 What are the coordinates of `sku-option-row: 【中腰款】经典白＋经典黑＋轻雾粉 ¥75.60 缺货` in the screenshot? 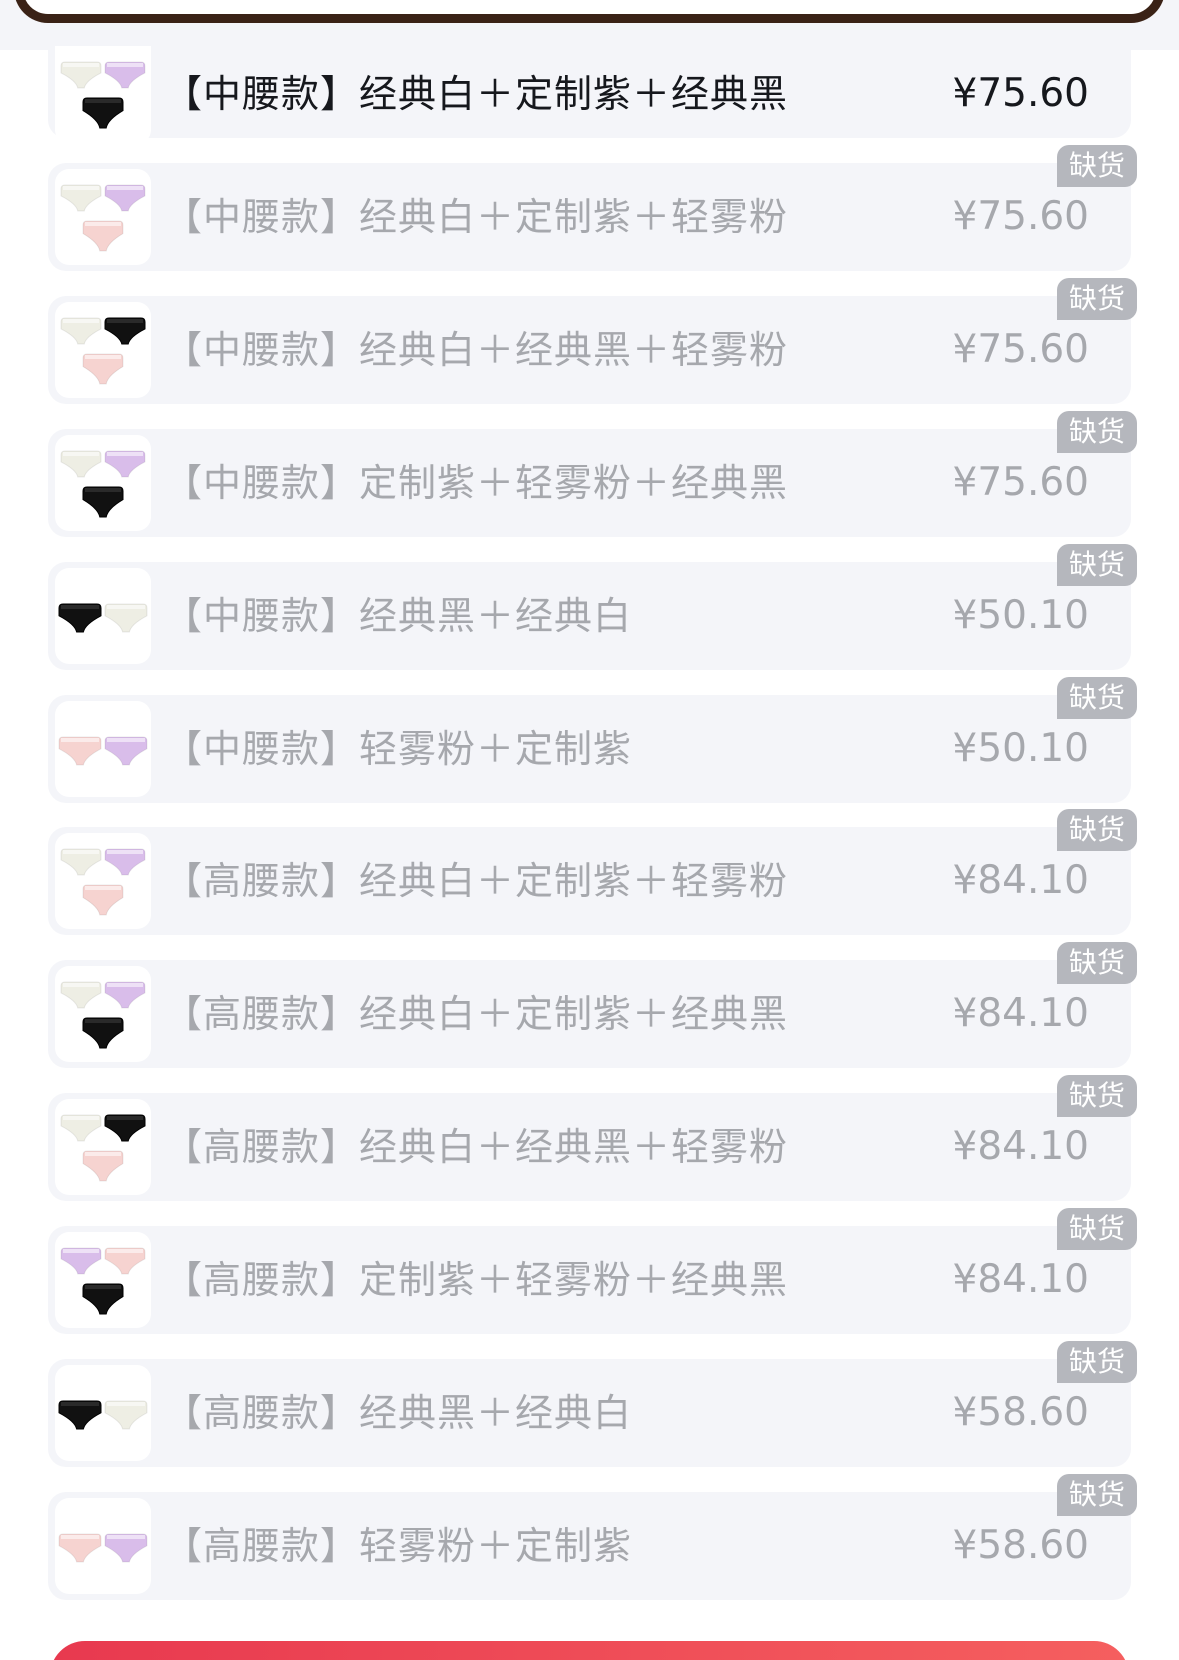 It's located at (592, 341).